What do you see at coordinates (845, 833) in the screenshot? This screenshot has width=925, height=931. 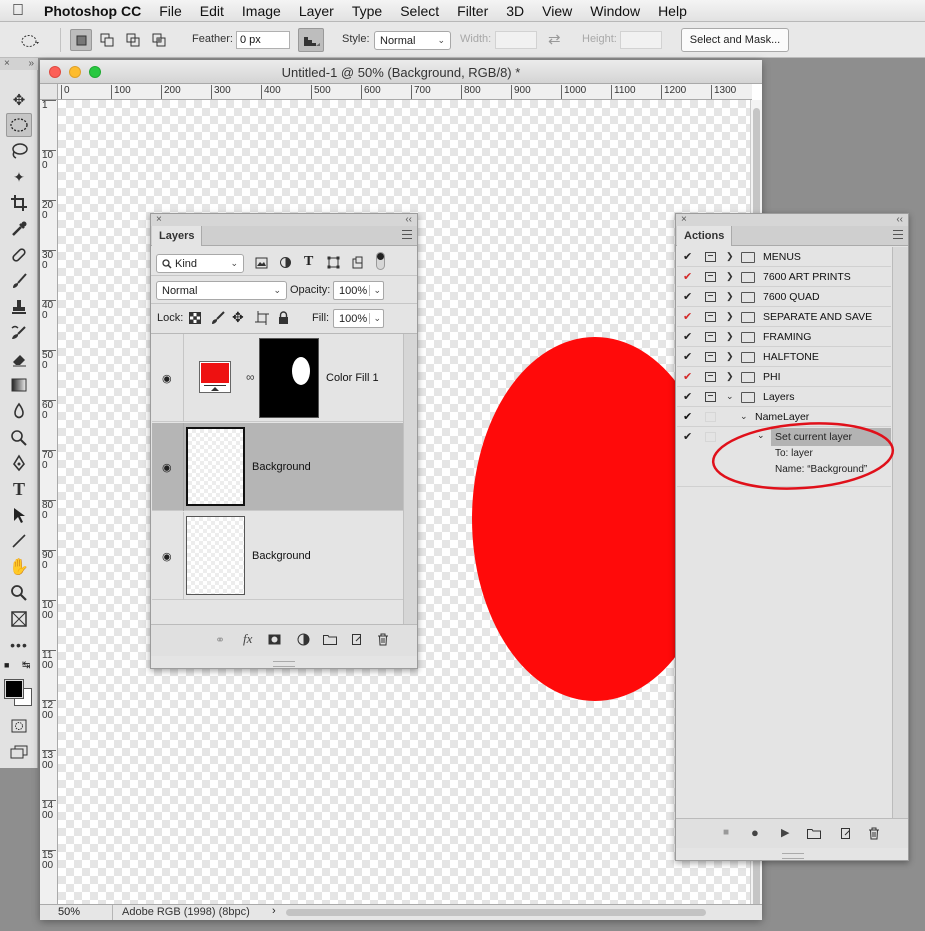 I see `new-action-icon` at bounding box center [845, 833].